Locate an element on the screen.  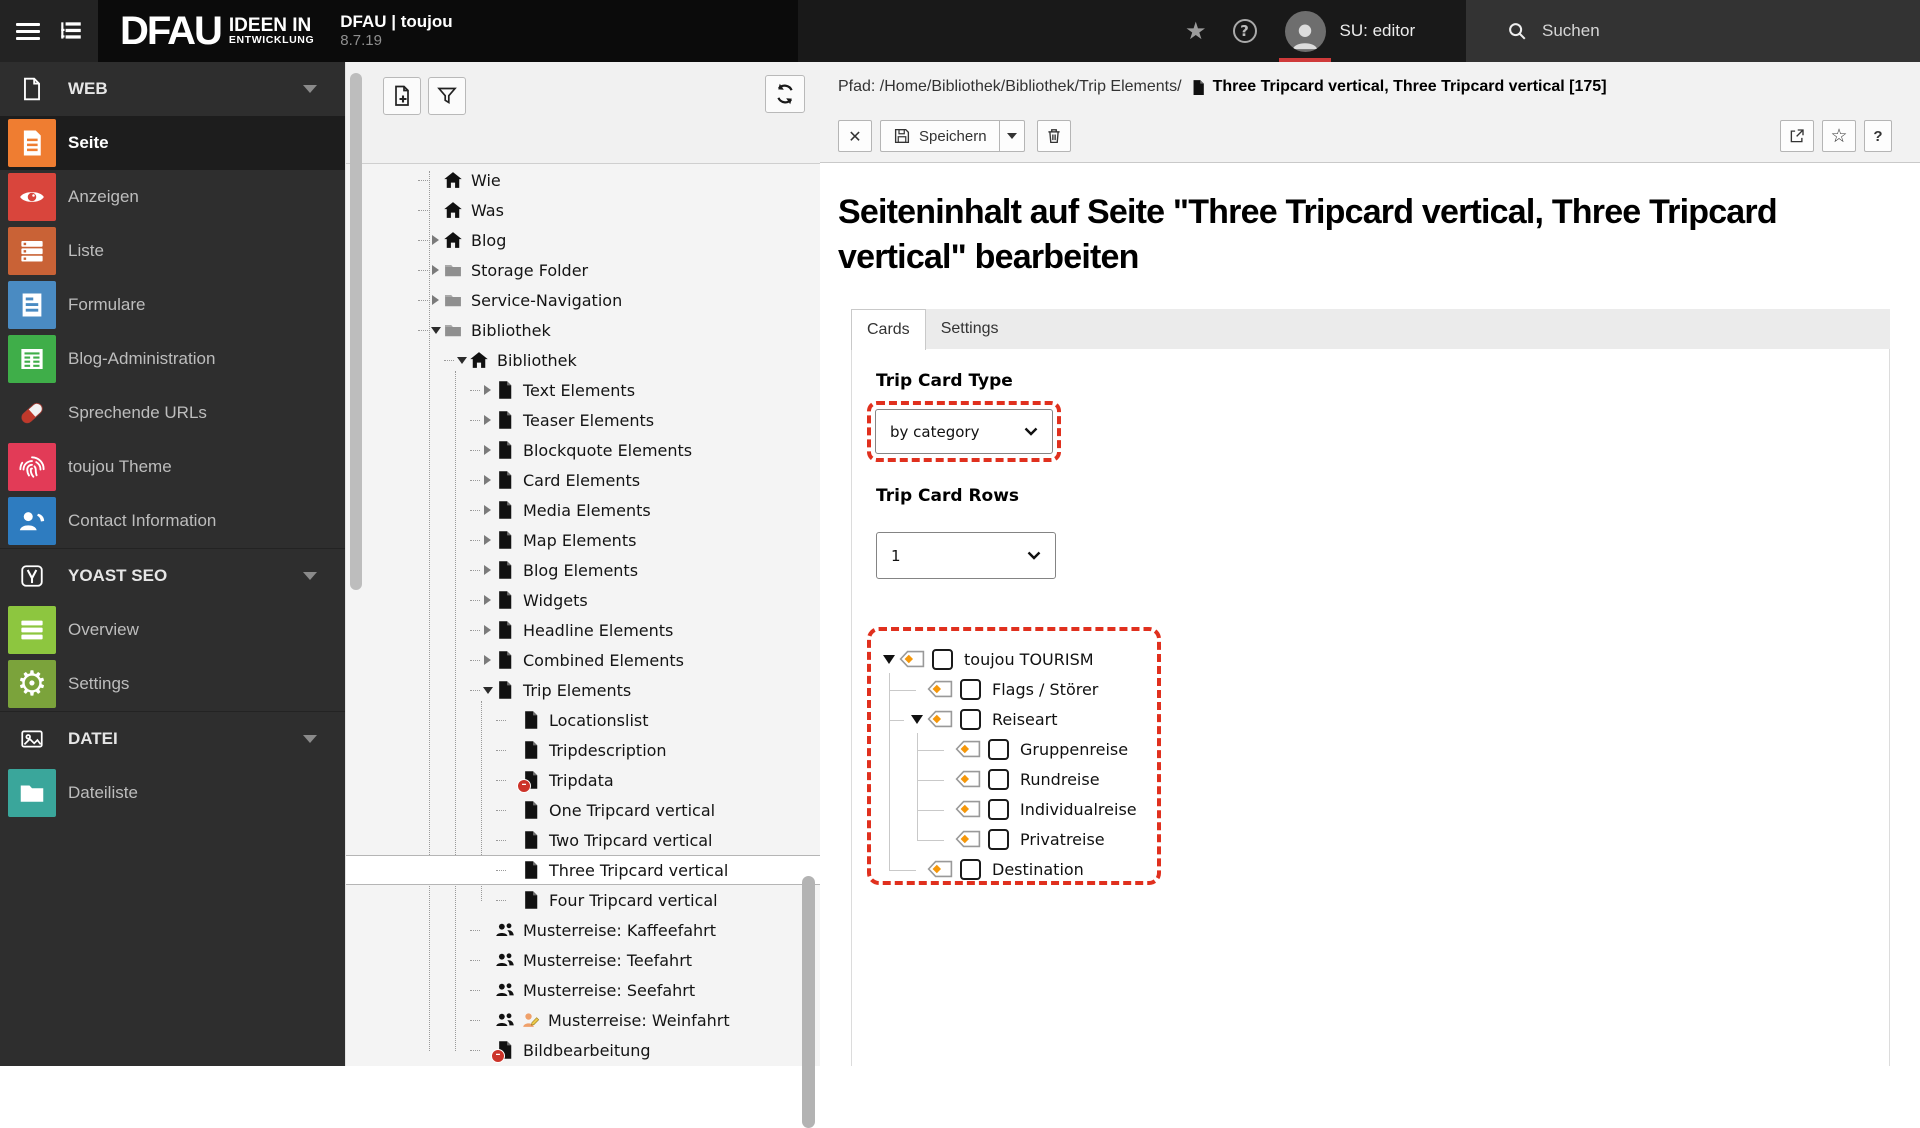
open-in-new-window-button is located at coordinates (1797, 136).